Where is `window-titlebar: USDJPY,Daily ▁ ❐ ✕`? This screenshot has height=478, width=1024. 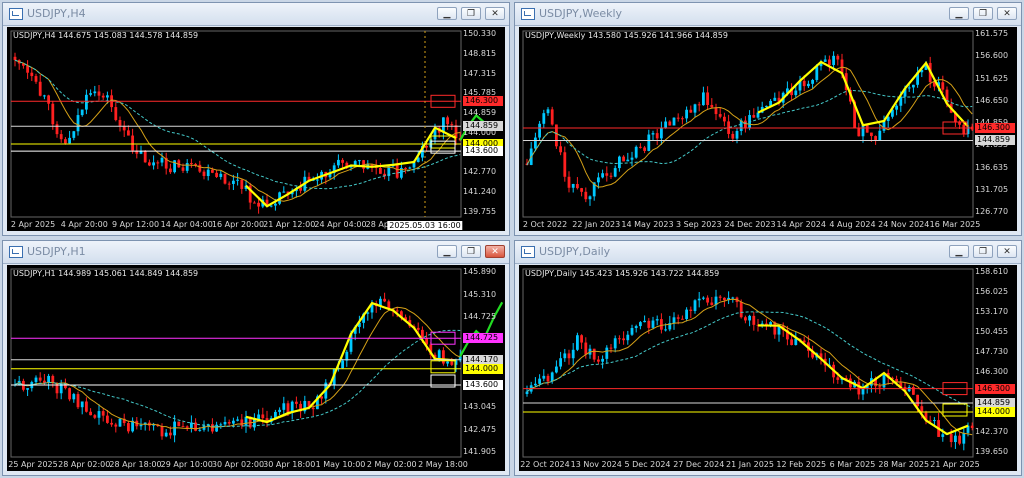 window-titlebar: USDJPY,Daily ▁ ❐ ✕ is located at coordinates (768, 252).